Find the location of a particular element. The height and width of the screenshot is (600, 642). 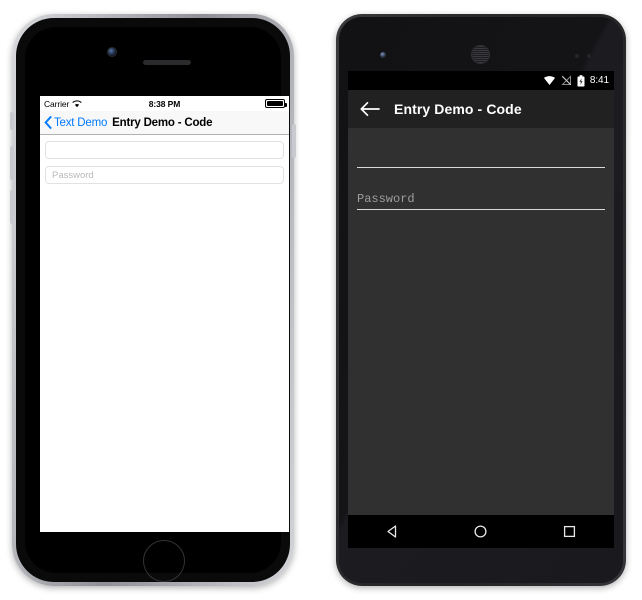

battery-charging-icon is located at coordinates (581, 80).